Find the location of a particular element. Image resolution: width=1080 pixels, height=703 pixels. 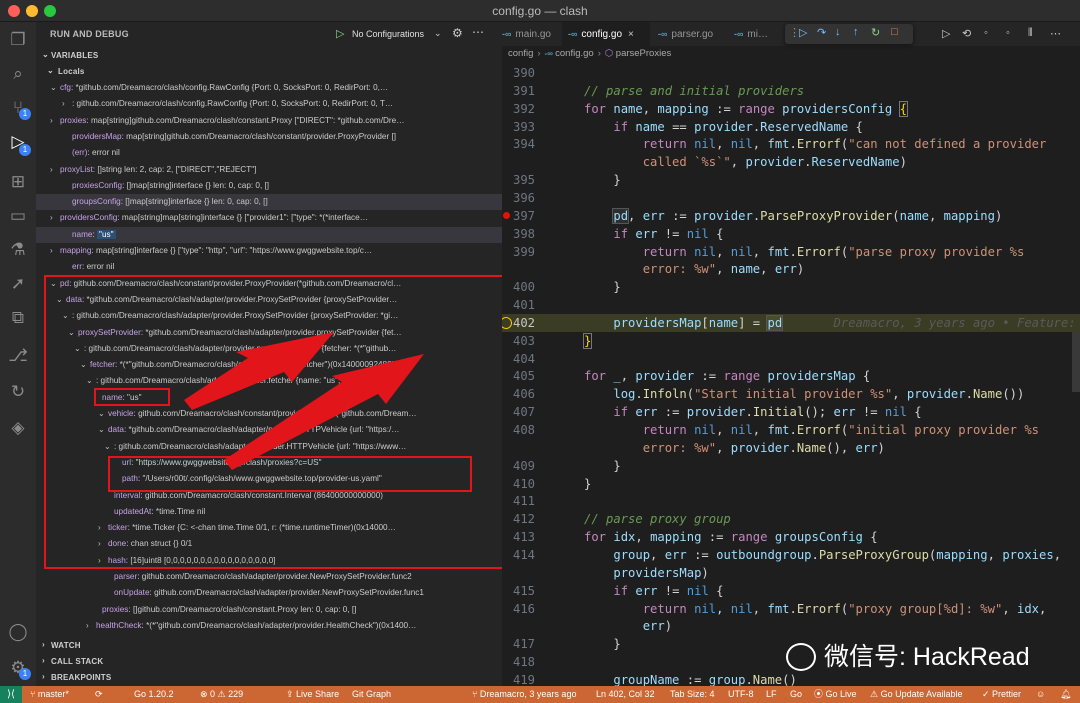

more-actions-icon: ⋯ is located at coordinates (1055, 33).